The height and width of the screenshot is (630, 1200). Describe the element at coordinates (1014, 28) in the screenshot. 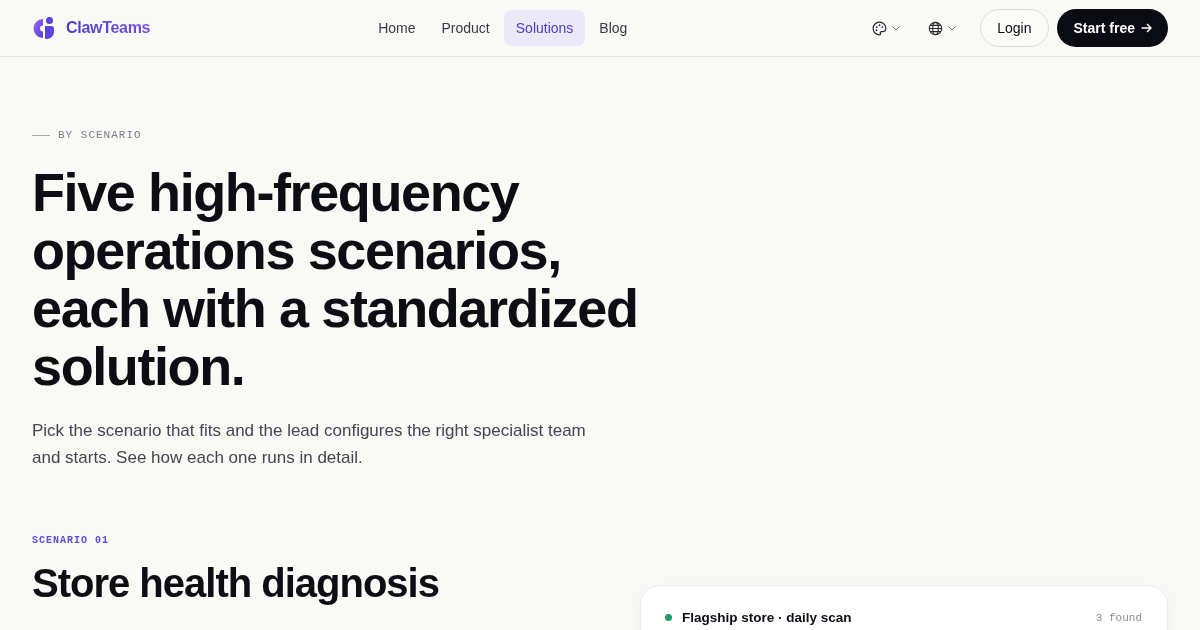

I see `login-button: Login` at that location.